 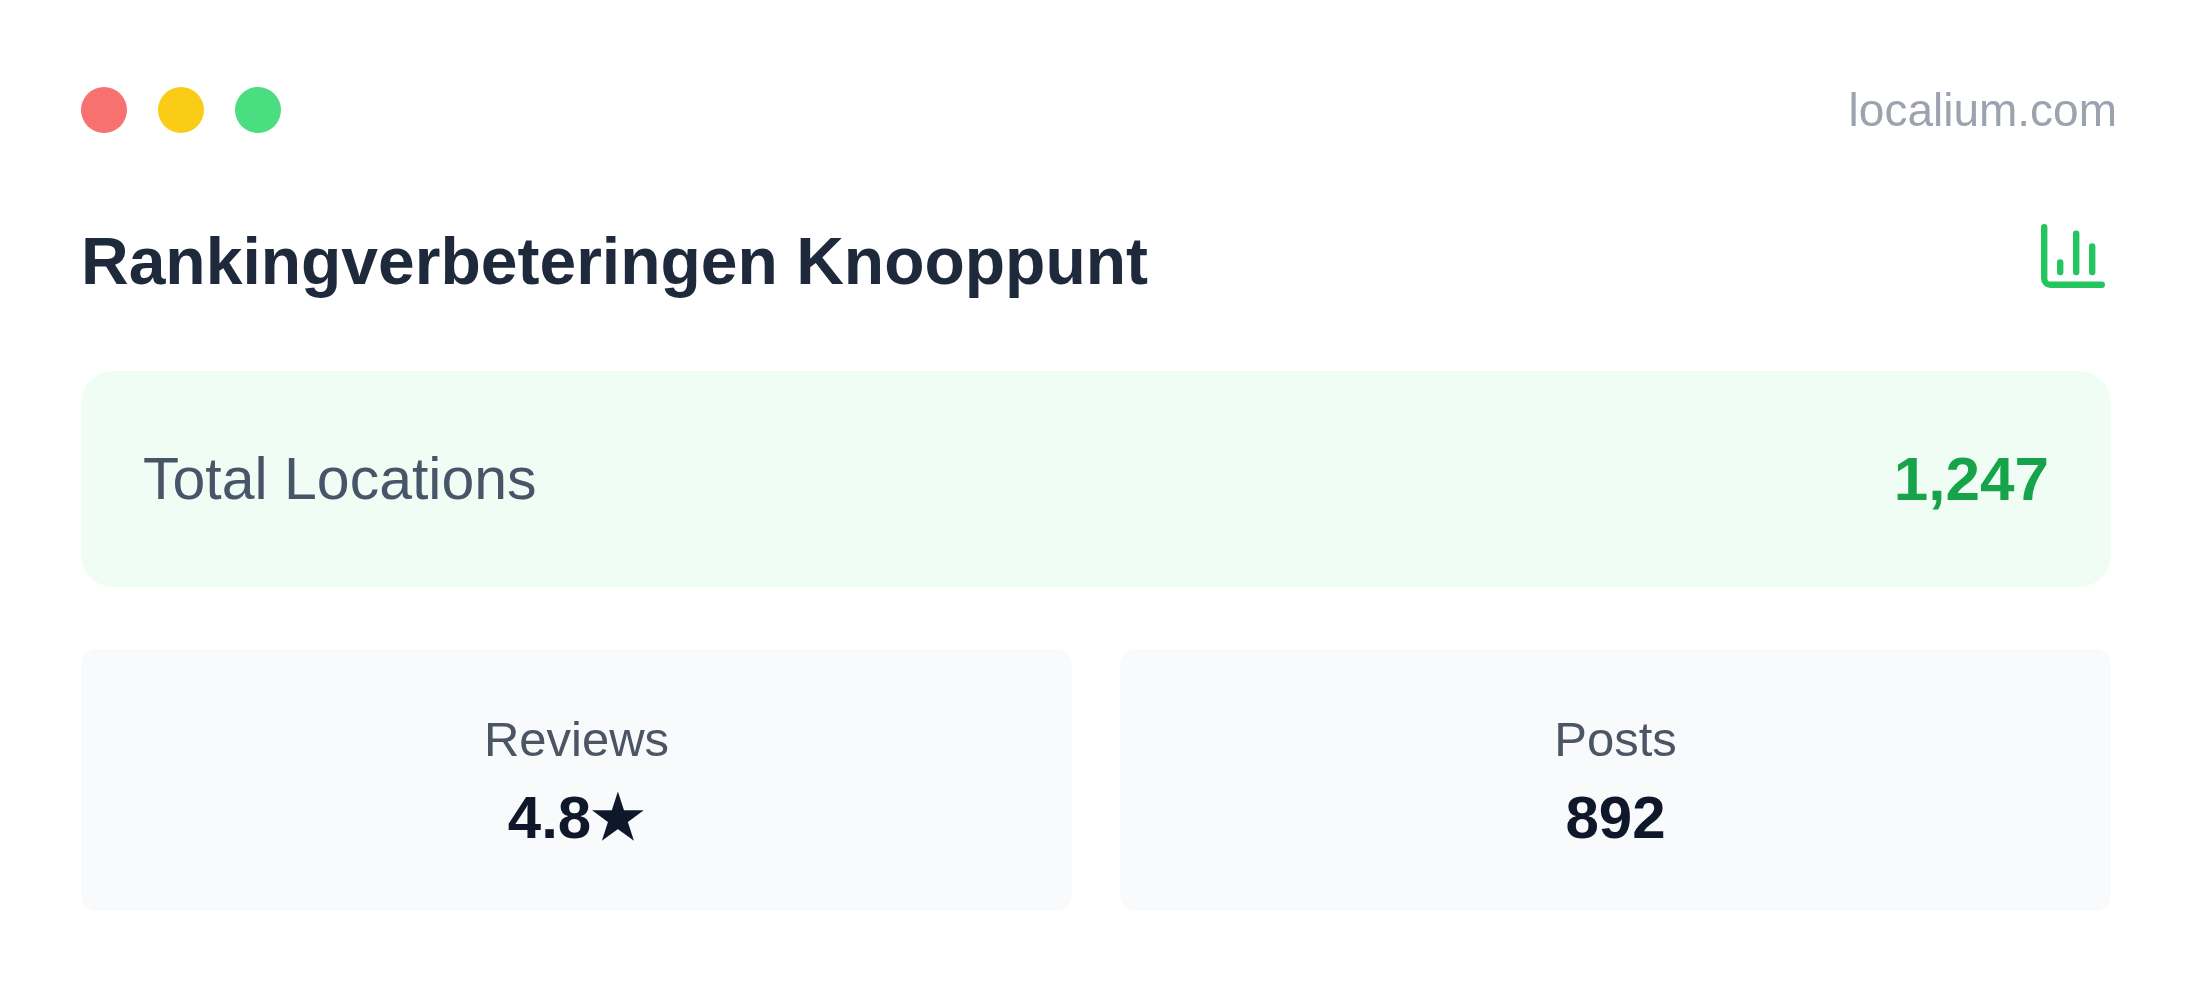 I want to click on total-locations-label: Total Locations, so click(x=340, y=479).